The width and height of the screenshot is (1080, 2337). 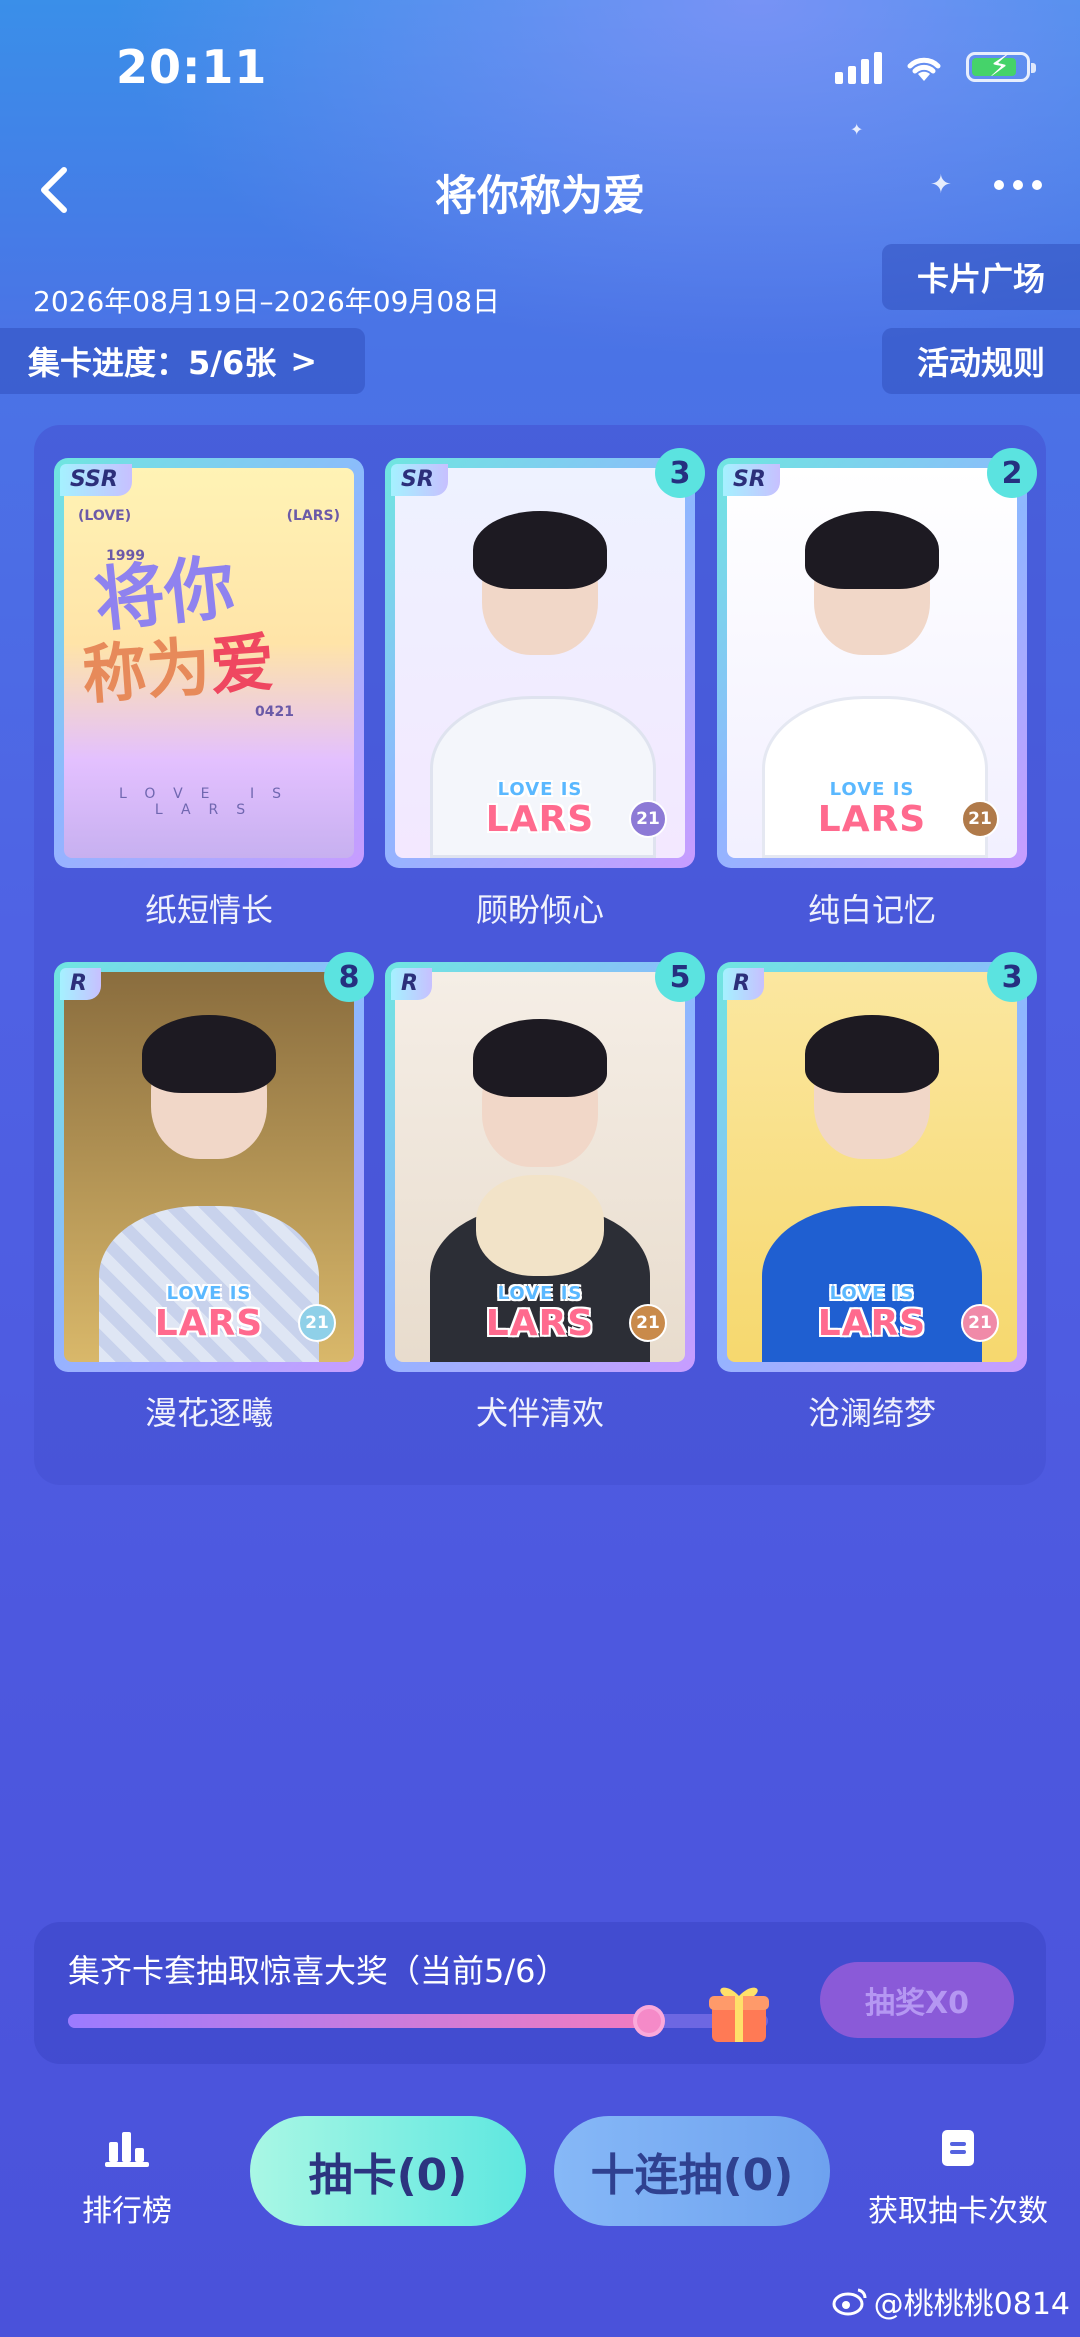 I want to click on rarity-tag: SSR, so click(x=96, y=480).